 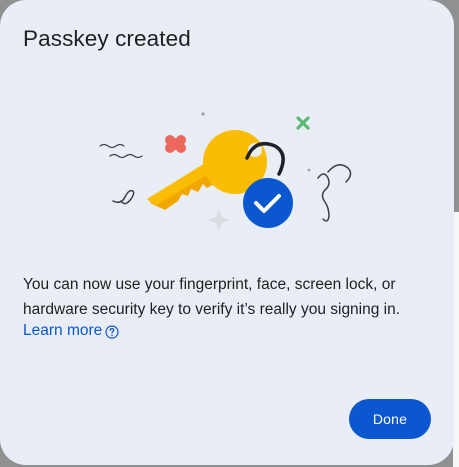 I want to click on learn-more-link: Learn more, so click(x=71, y=331).